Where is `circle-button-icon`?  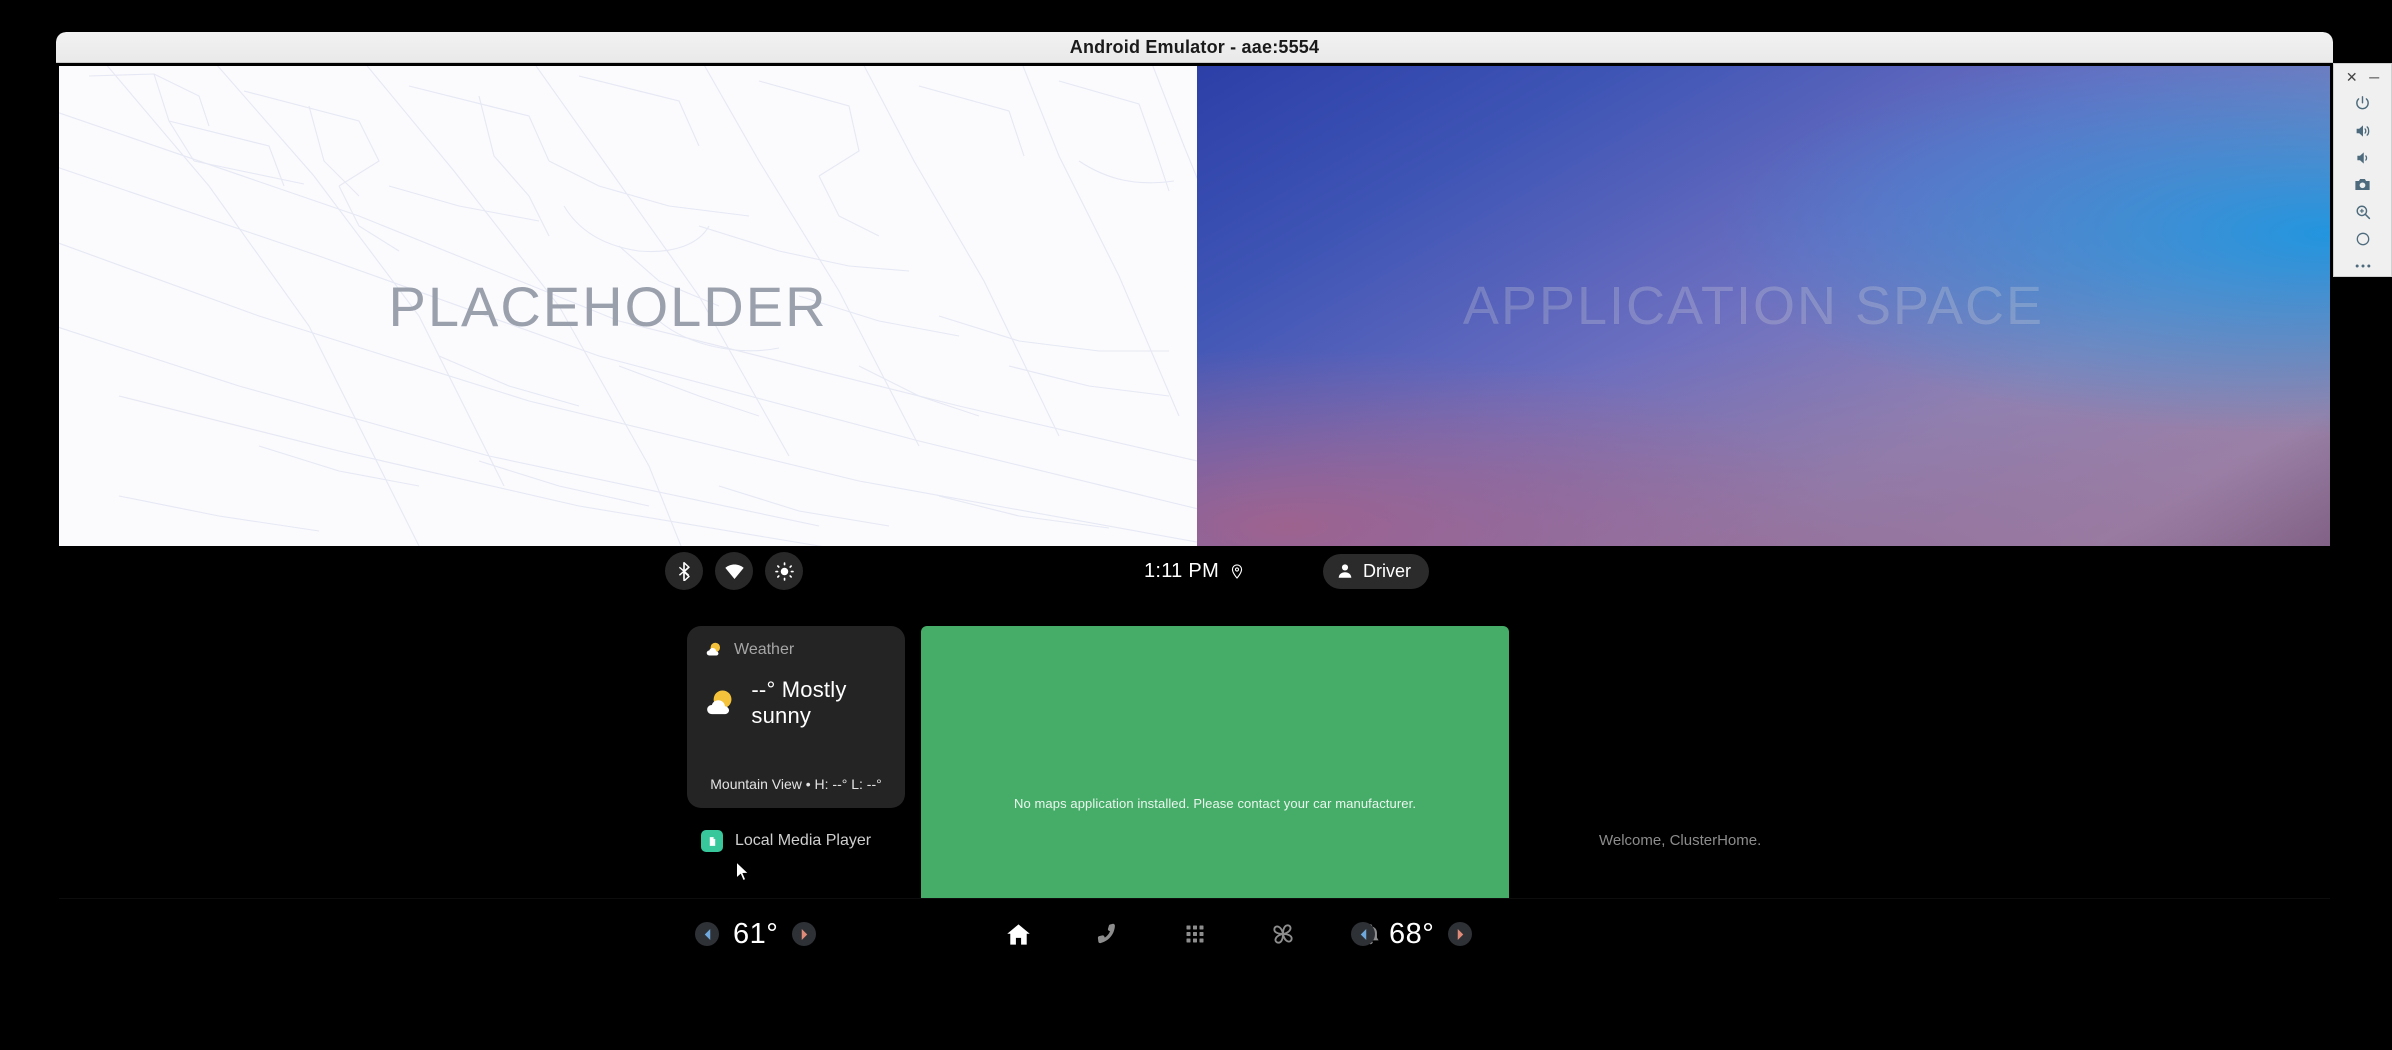
circle-button-icon is located at coordinates (2362, 238).